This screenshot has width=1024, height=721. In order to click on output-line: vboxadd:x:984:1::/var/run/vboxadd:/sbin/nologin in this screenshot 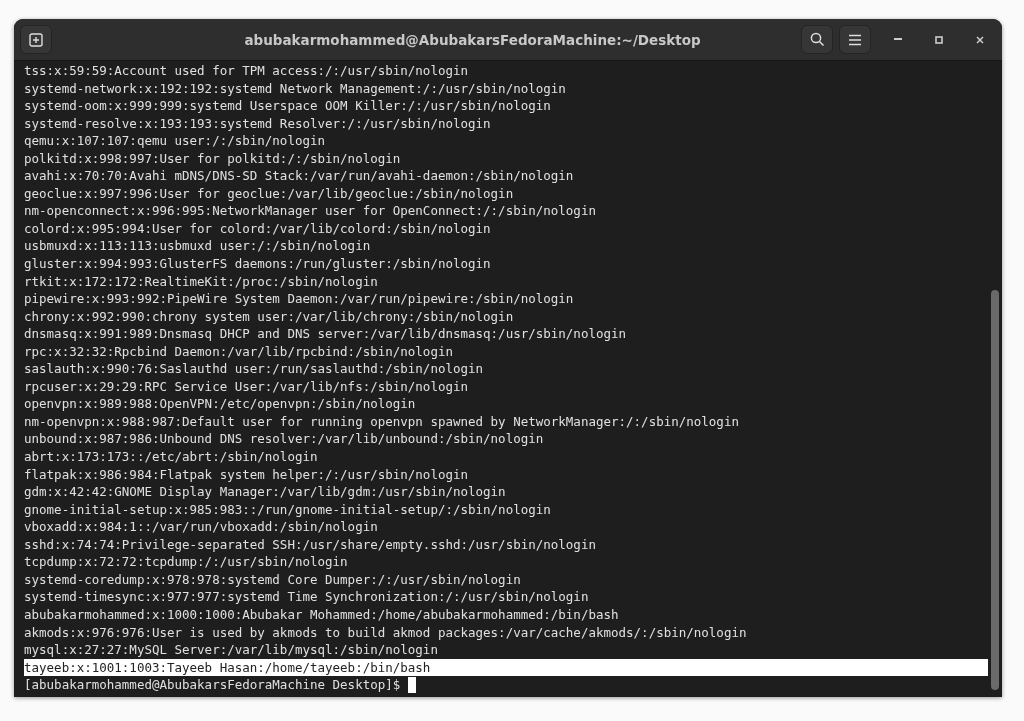, I will do `click(201, 527)`.